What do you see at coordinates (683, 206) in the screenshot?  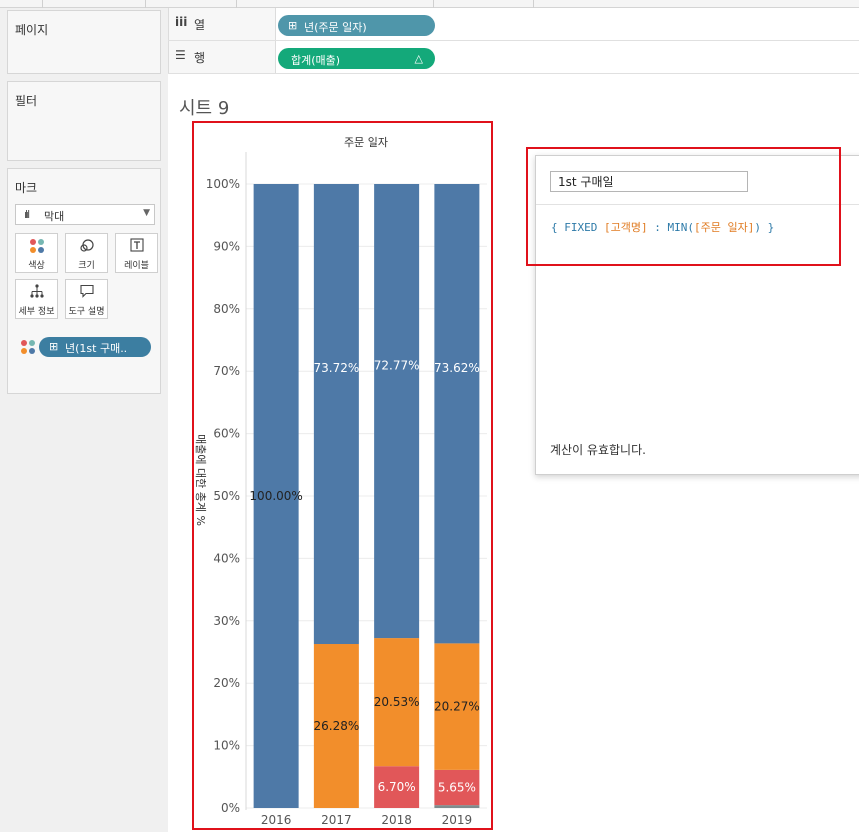 I see `calc-highlight-box` at bounding box center [683, 206].